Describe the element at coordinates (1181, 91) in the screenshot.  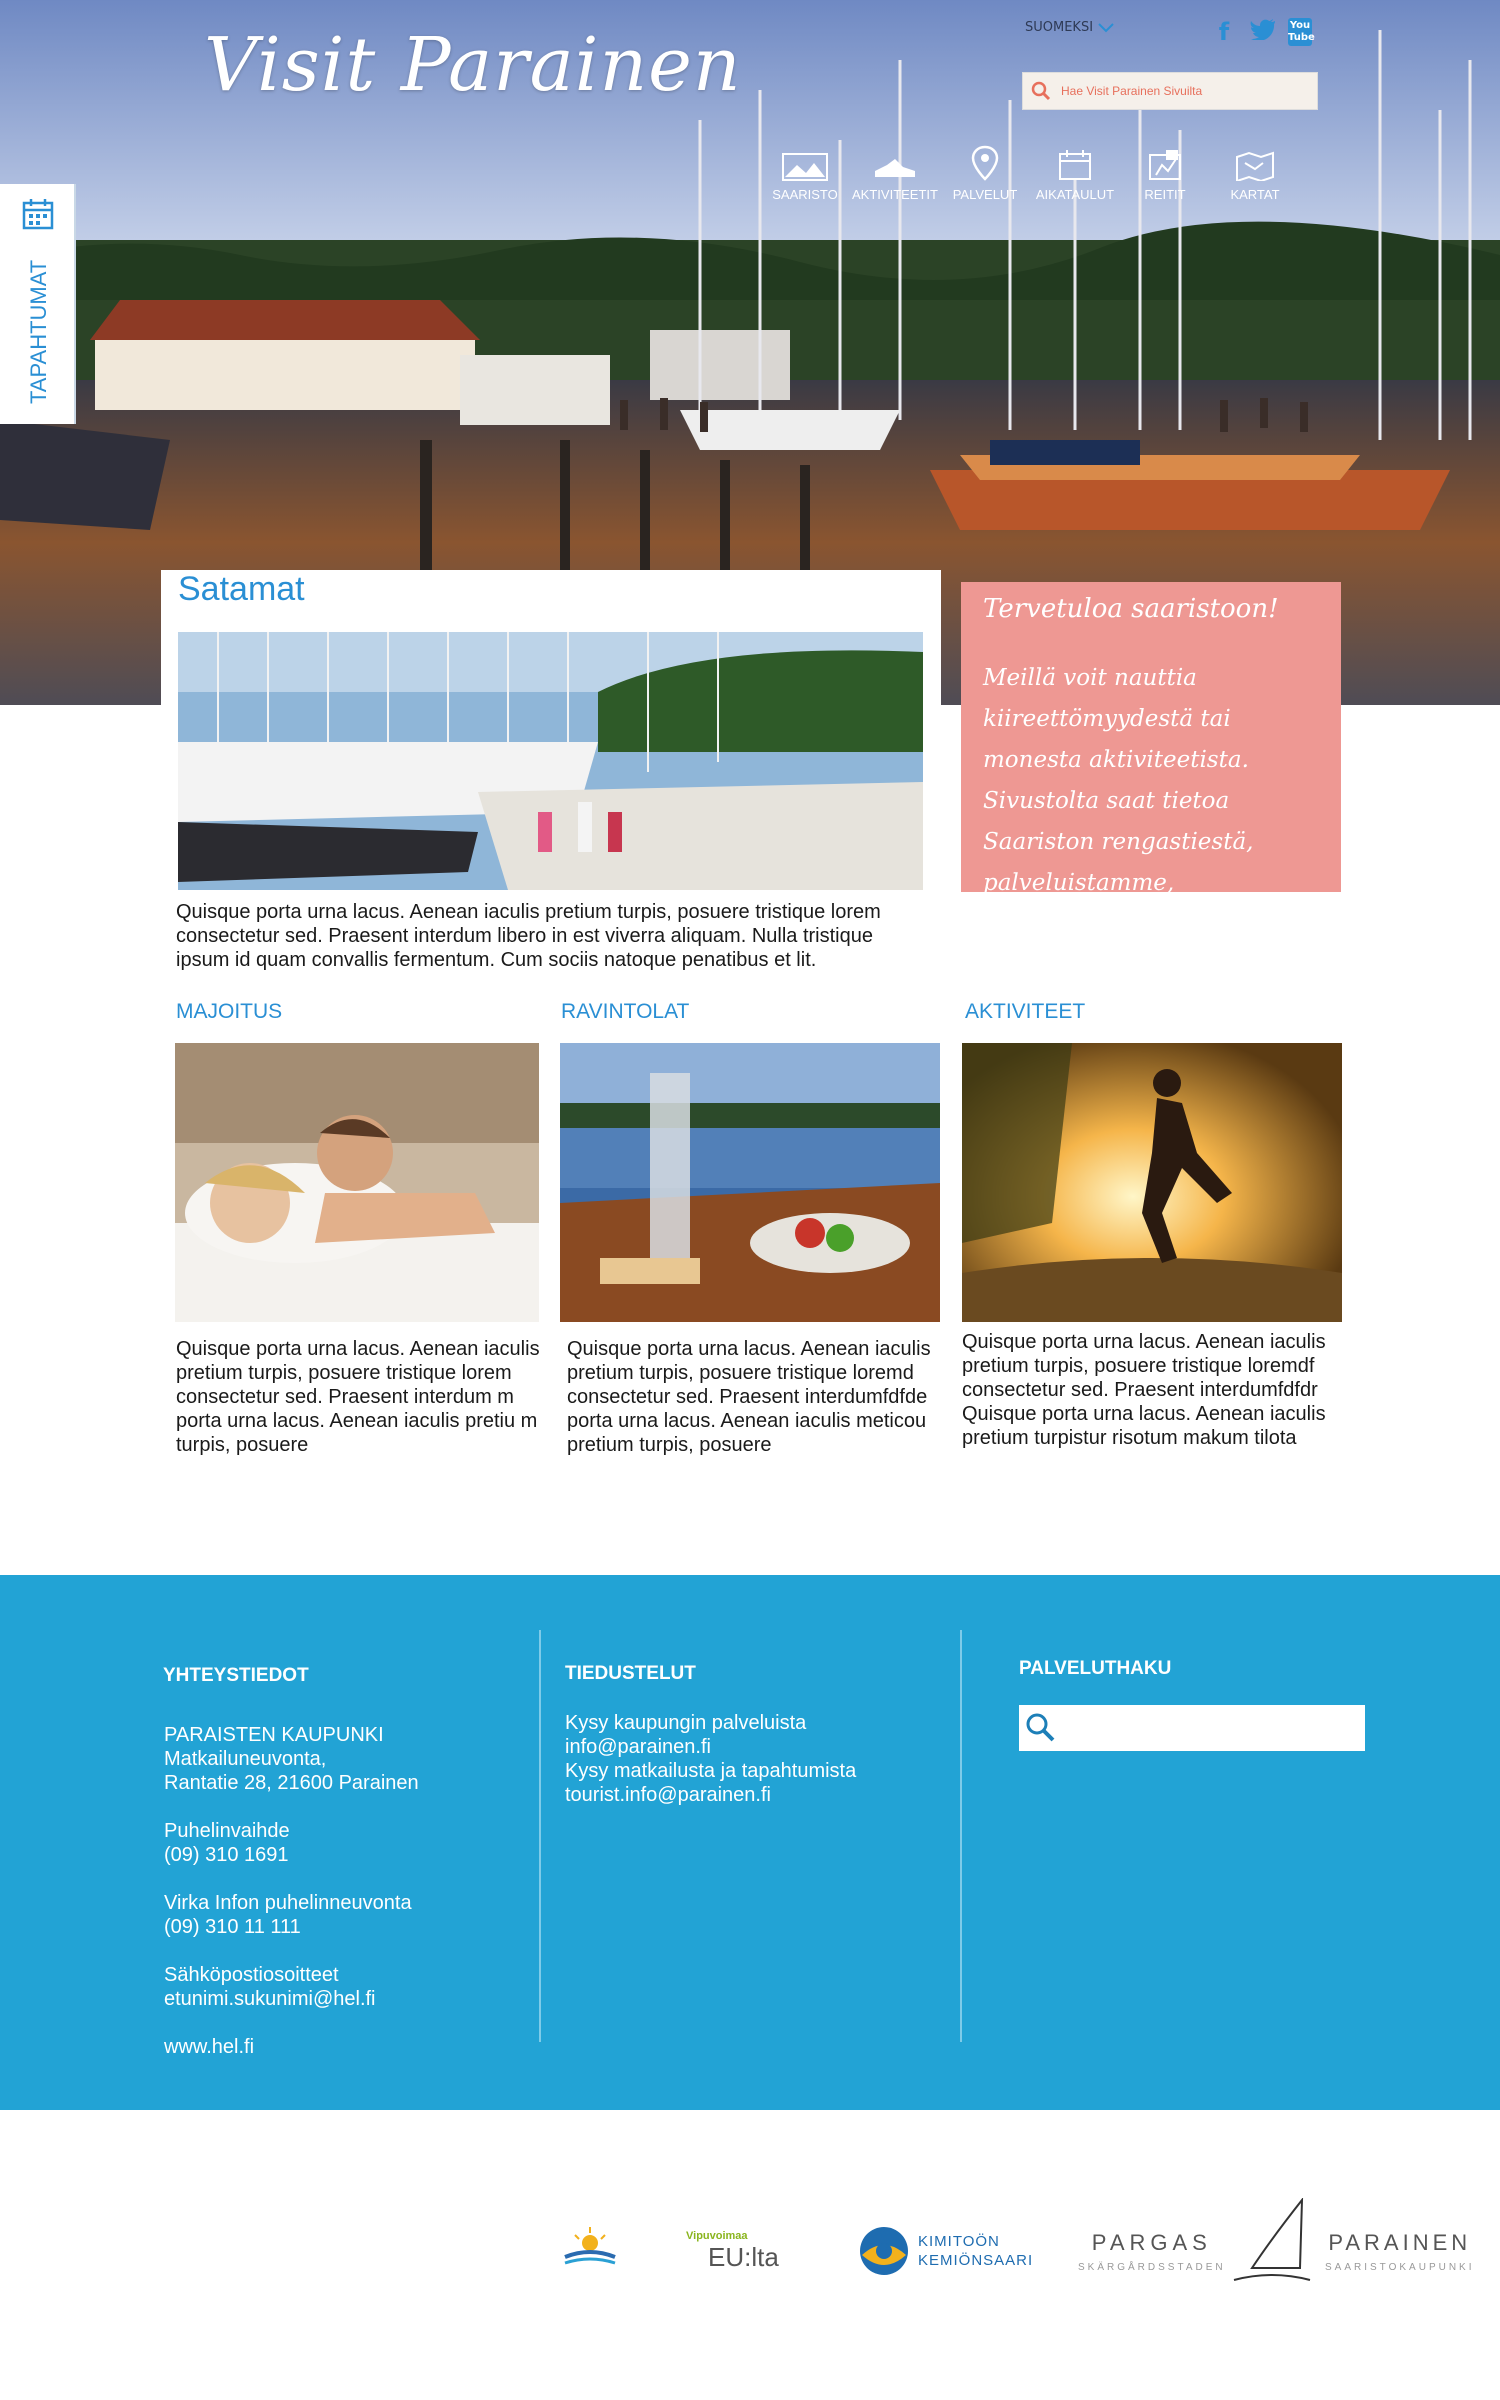
I see `search-input` at that location.